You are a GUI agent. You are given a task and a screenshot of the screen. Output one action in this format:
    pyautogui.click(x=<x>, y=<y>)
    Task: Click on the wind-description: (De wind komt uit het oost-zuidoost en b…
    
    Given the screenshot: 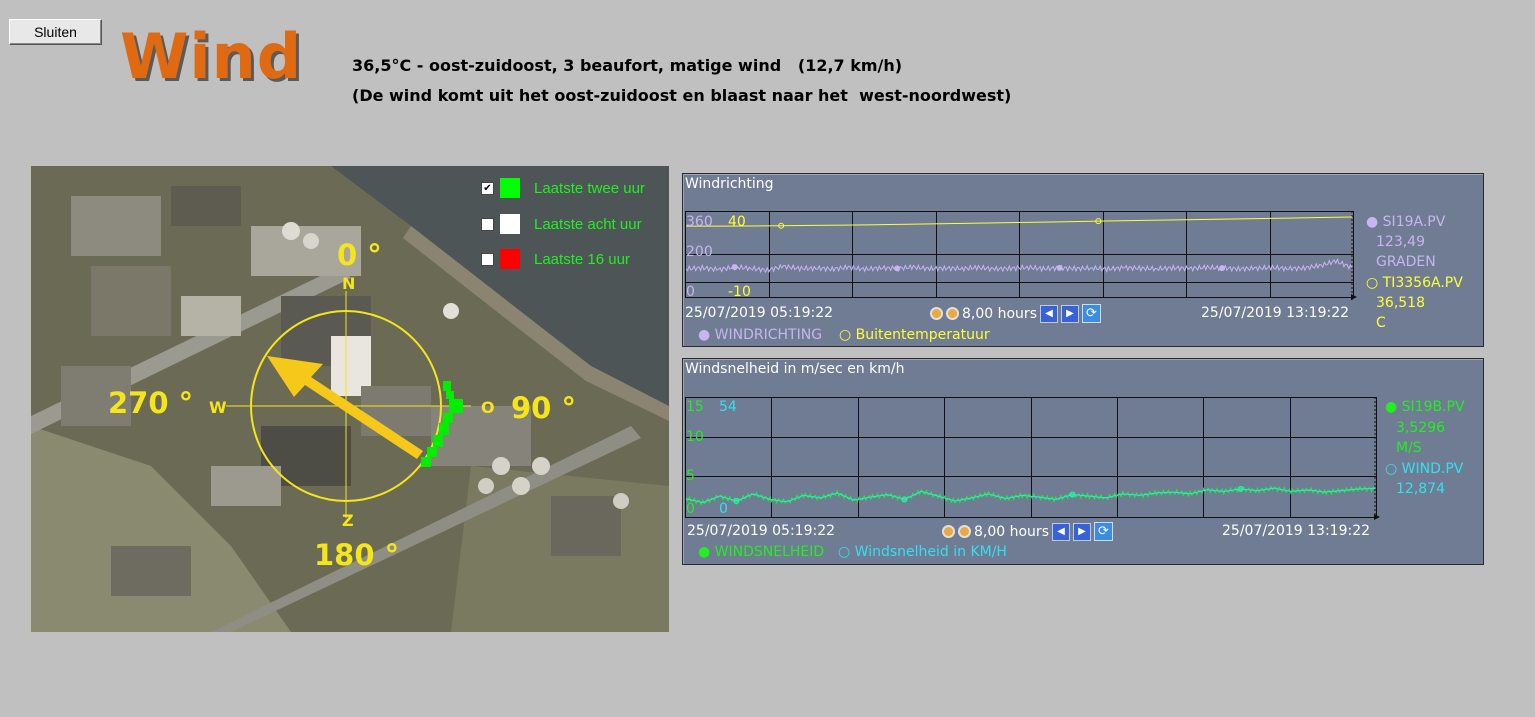 What is the action you would take?
    pyautogui.click(x=682, y=95)
    